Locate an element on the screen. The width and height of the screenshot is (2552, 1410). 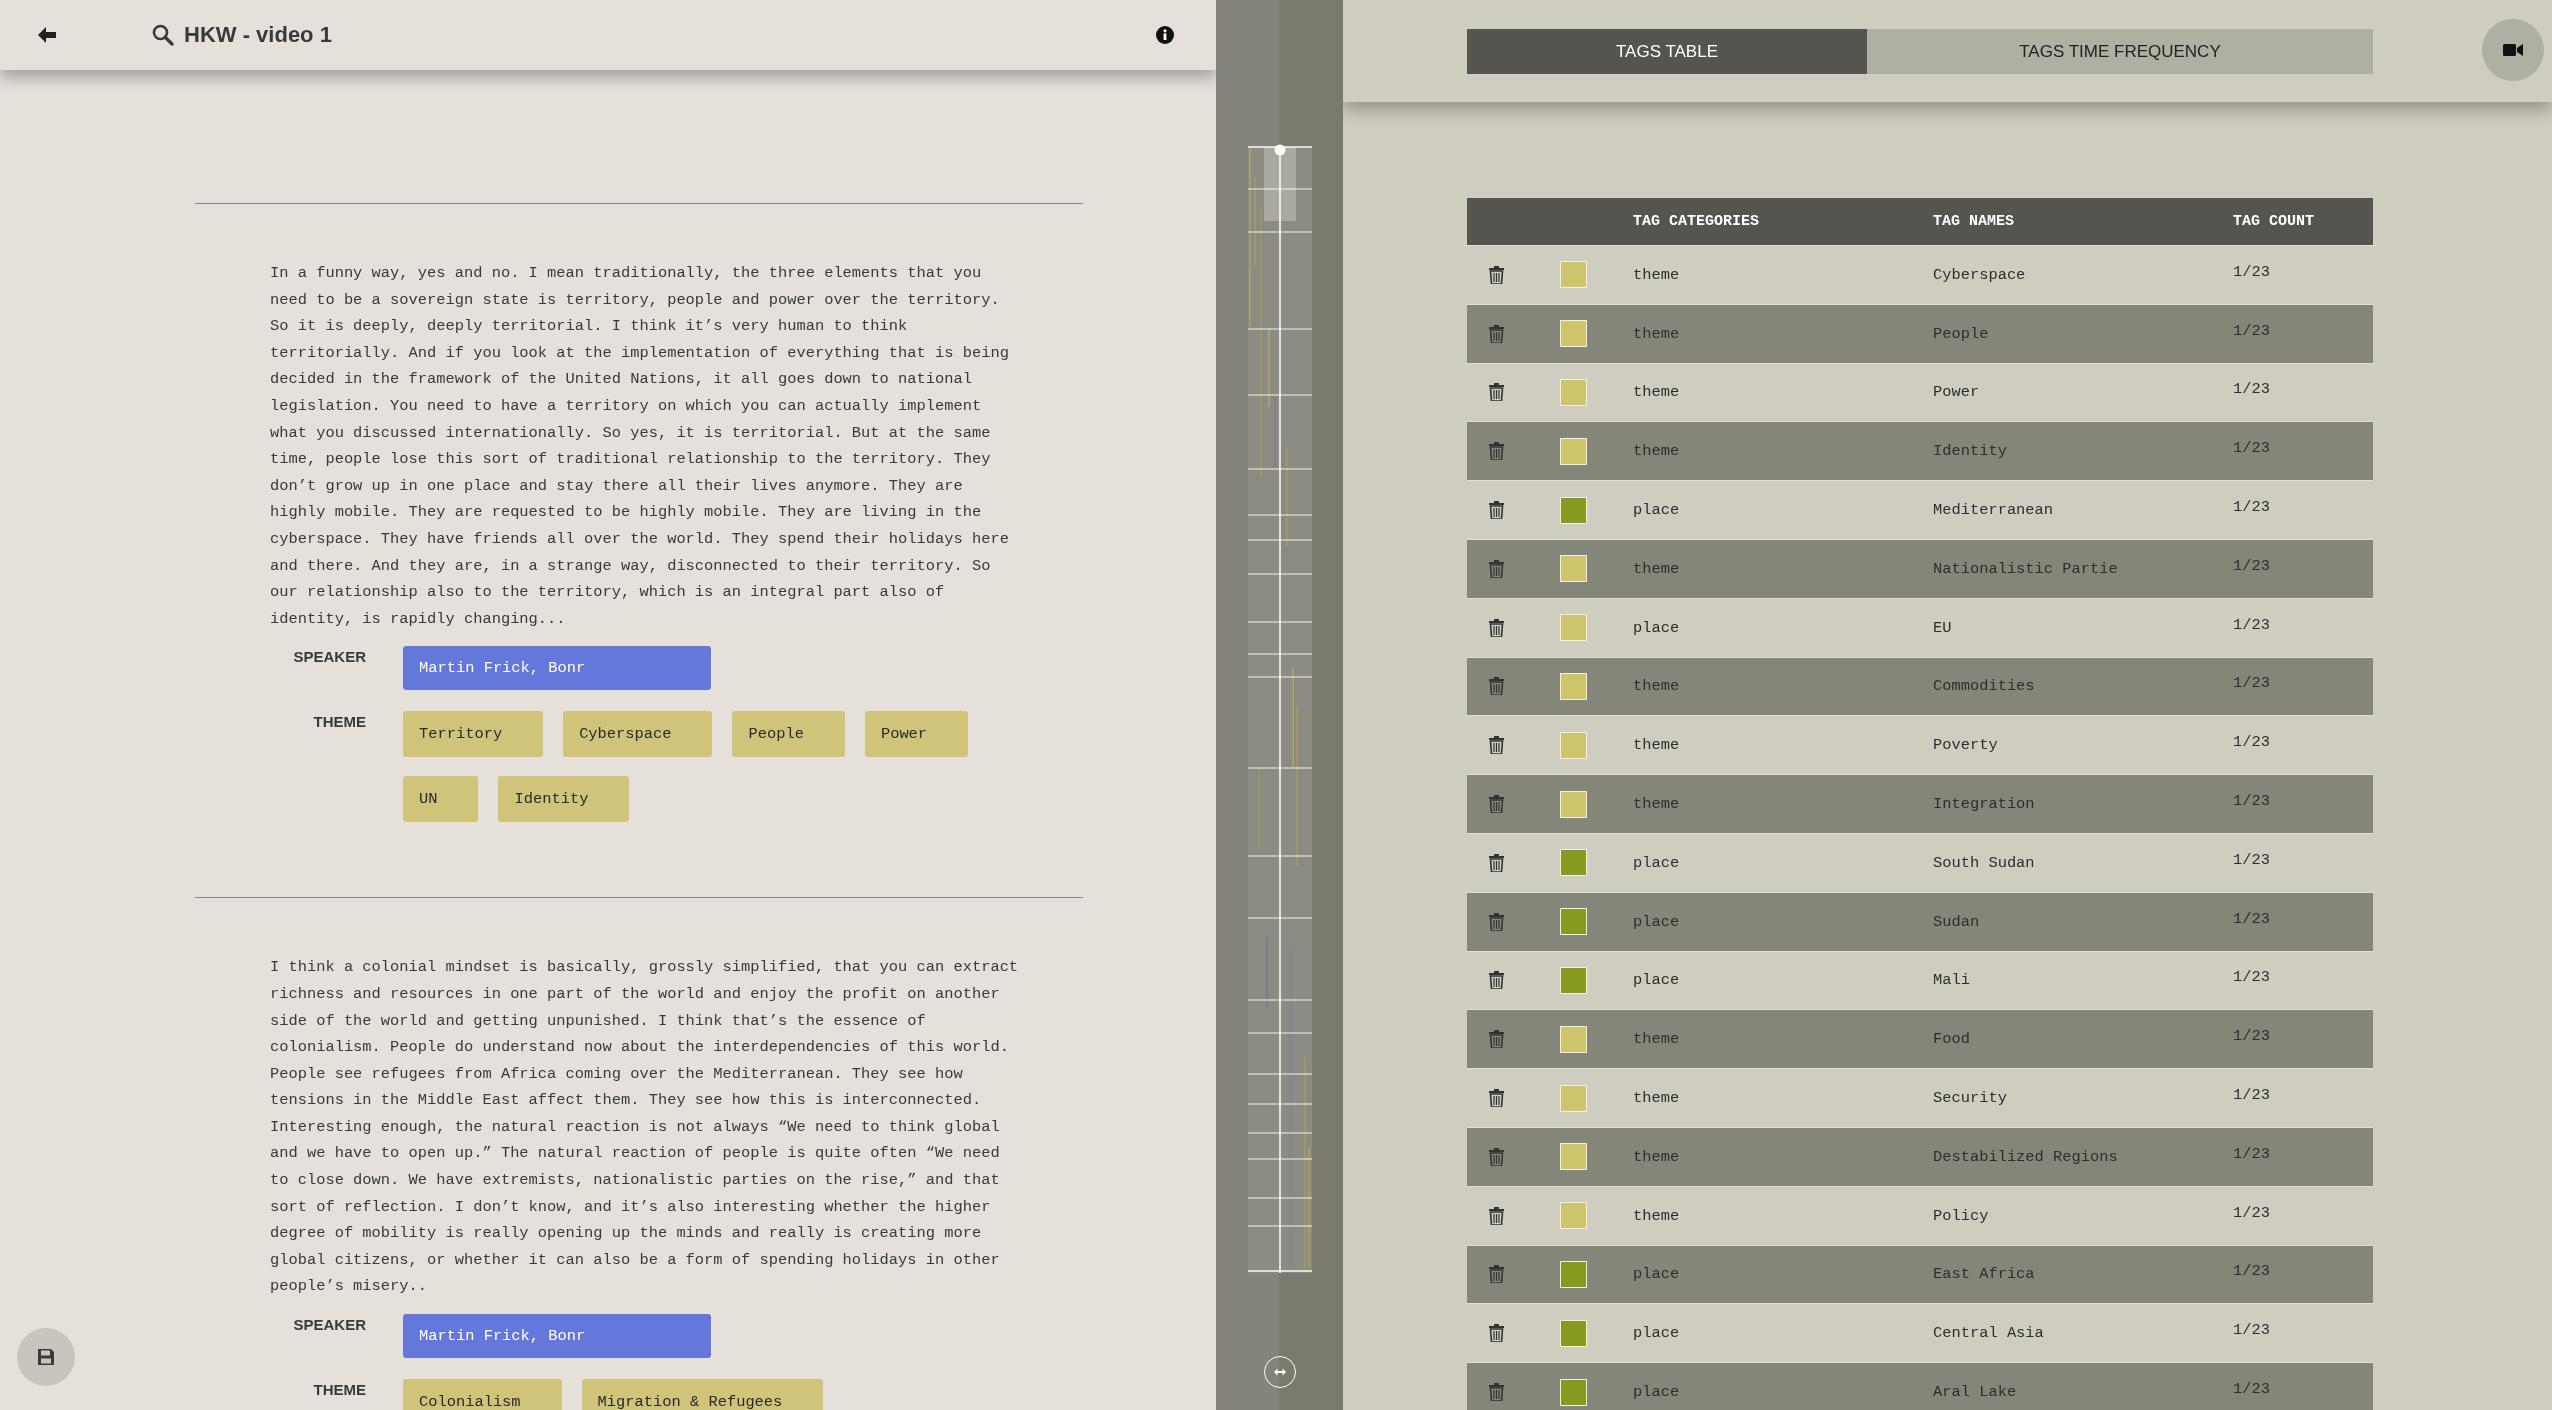
theme-tag: Territory is located at coordinates (473, 734).